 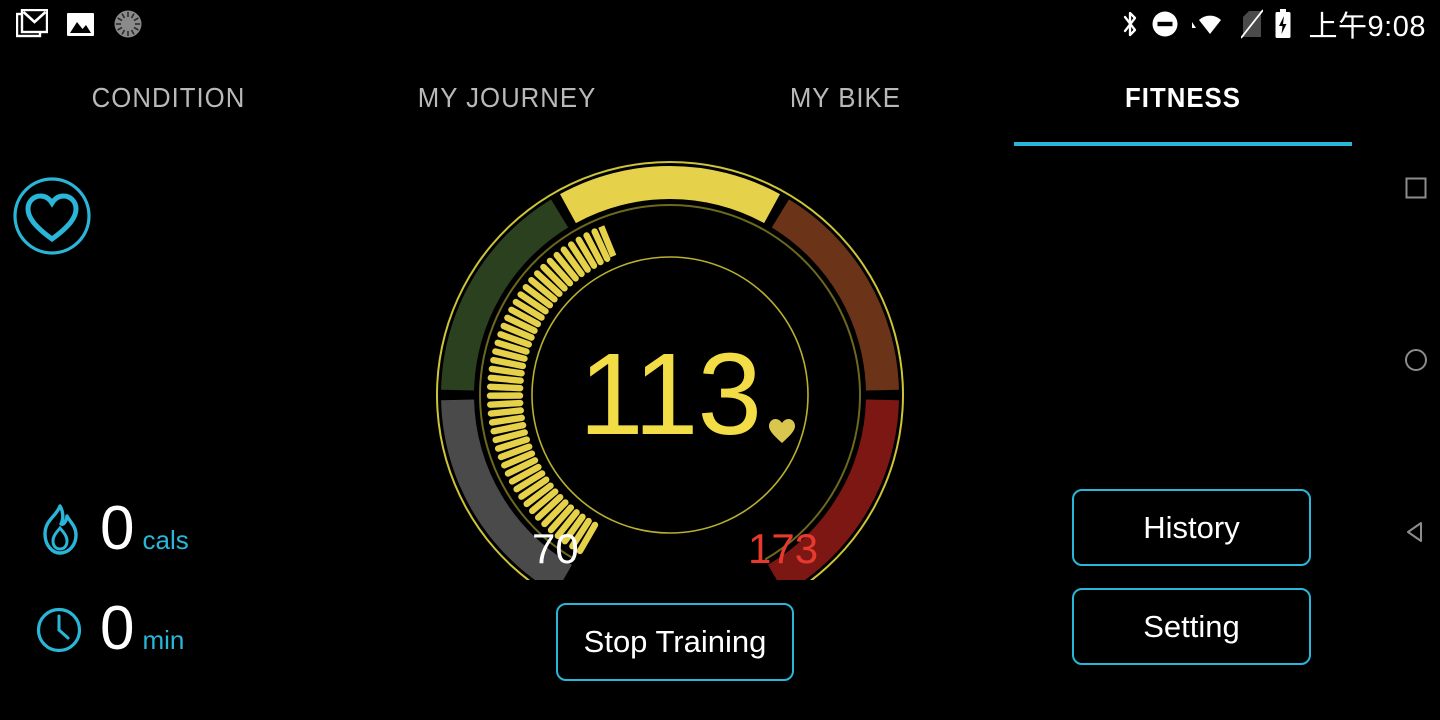 I want to click on setting-label: Setting, so click(x=1191, y=626).